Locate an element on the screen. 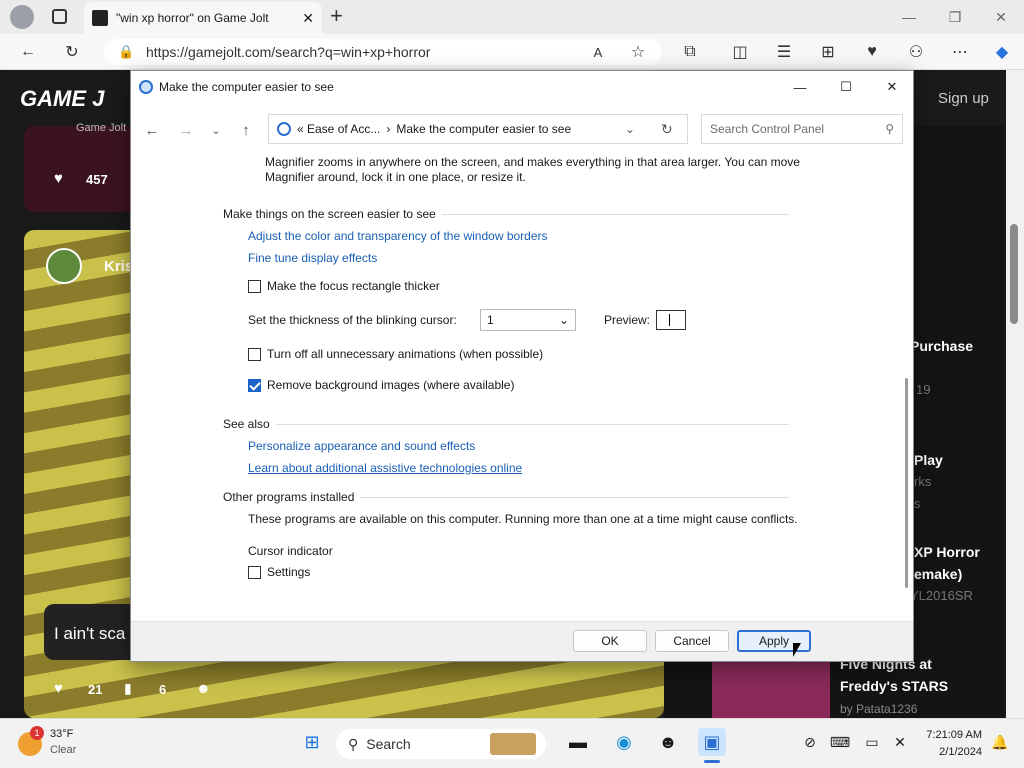 This screenshot has height=768, width=1024. checkbox-label: Make the focus rectangle thicker is located at coordinates (353, 286).